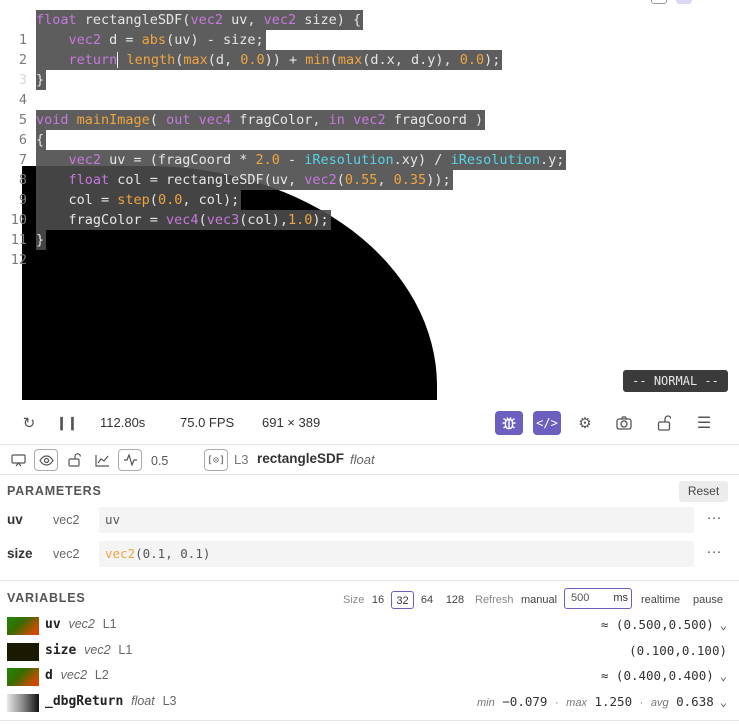 Image resolution: width=739 pixels, height=725 pixels. I want to click on code-line: 7 {, so click(356, 149).